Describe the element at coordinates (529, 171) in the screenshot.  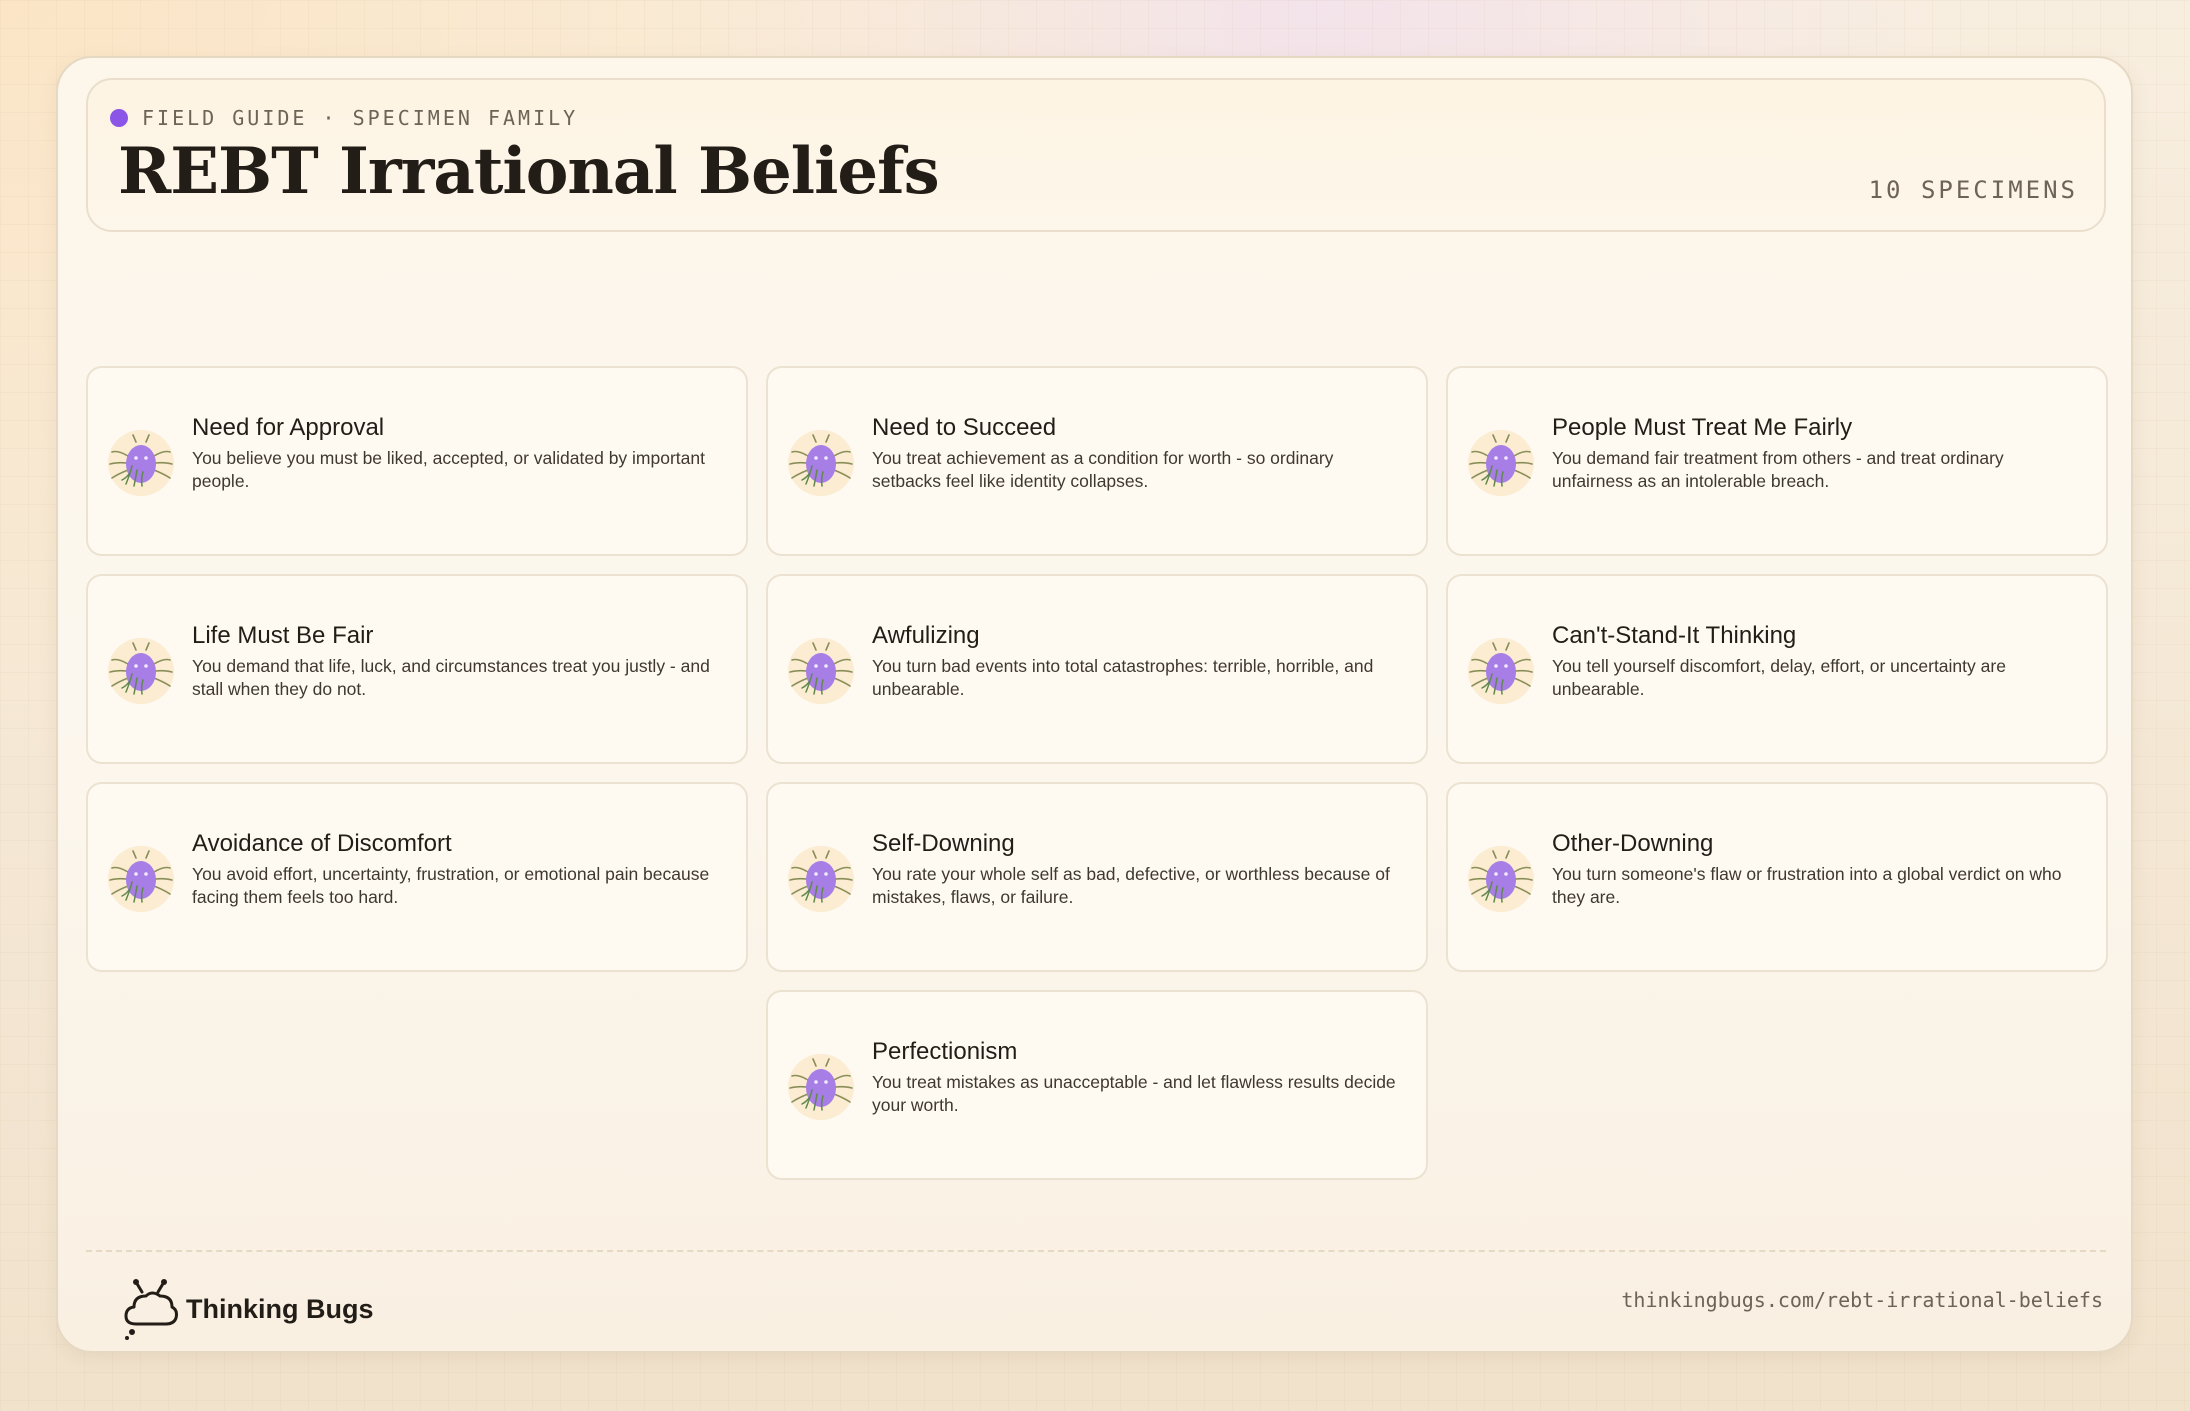
I see `page-title: REBT Irrational Beliefs` at that location.